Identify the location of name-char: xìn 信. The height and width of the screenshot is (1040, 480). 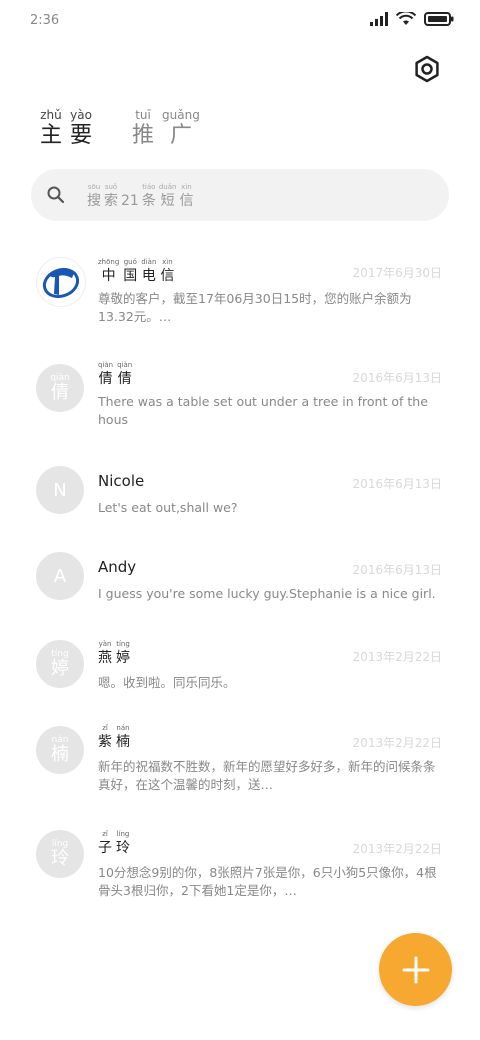
(167, 271).